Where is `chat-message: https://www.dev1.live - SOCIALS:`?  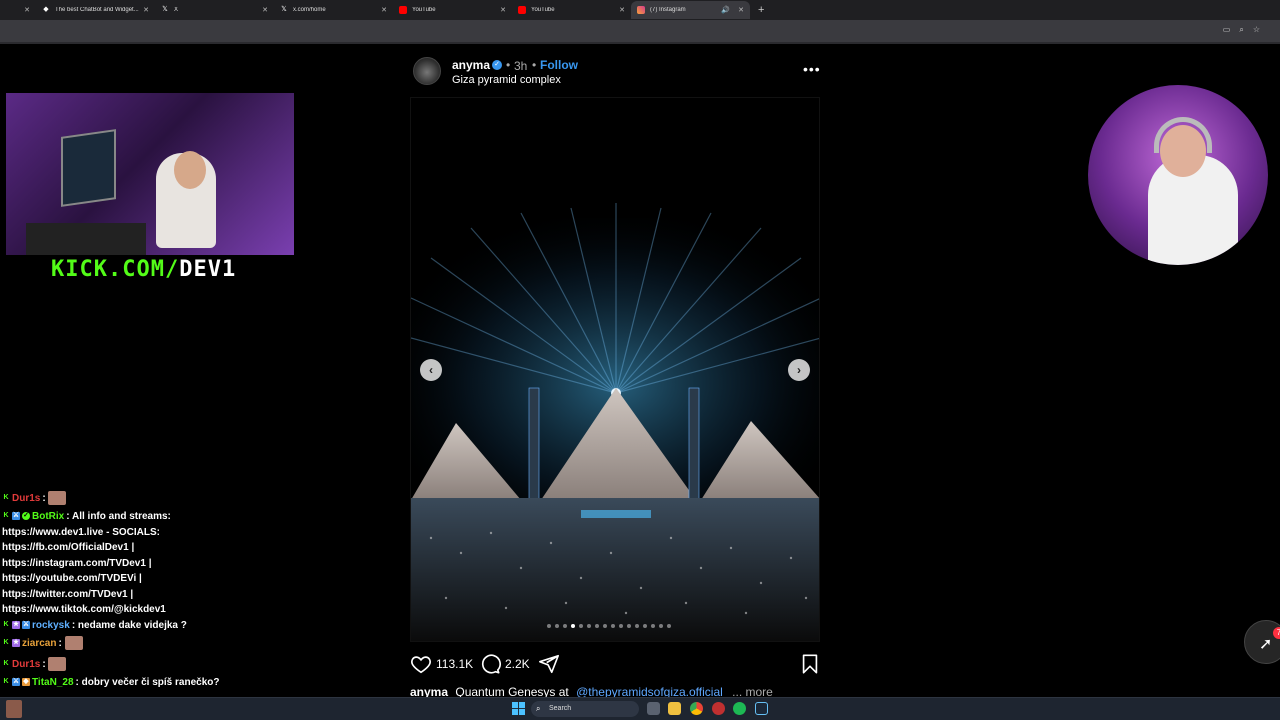
chat-message: https://www.dev1.live - SOCIALS: is located at coordinates (150, 533).